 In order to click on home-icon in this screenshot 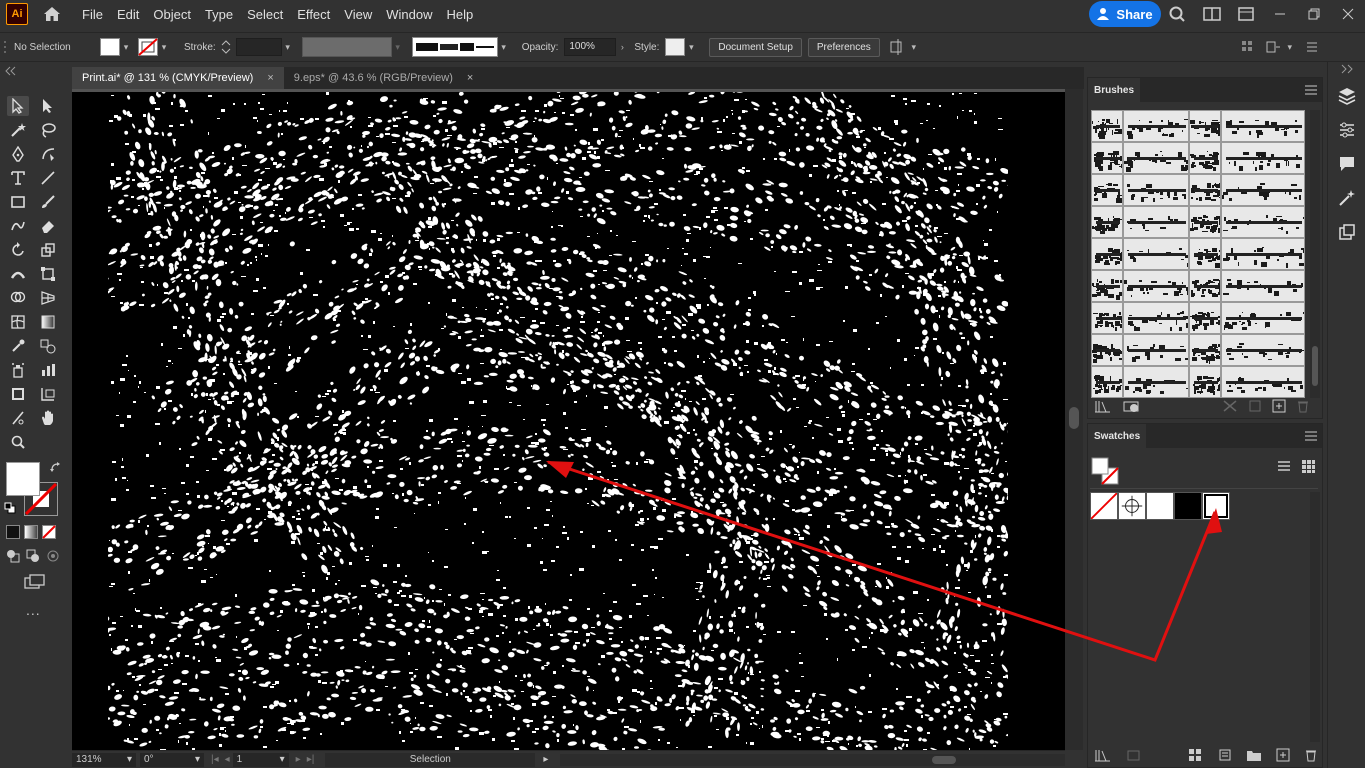, I will do `click(52, 14)`.